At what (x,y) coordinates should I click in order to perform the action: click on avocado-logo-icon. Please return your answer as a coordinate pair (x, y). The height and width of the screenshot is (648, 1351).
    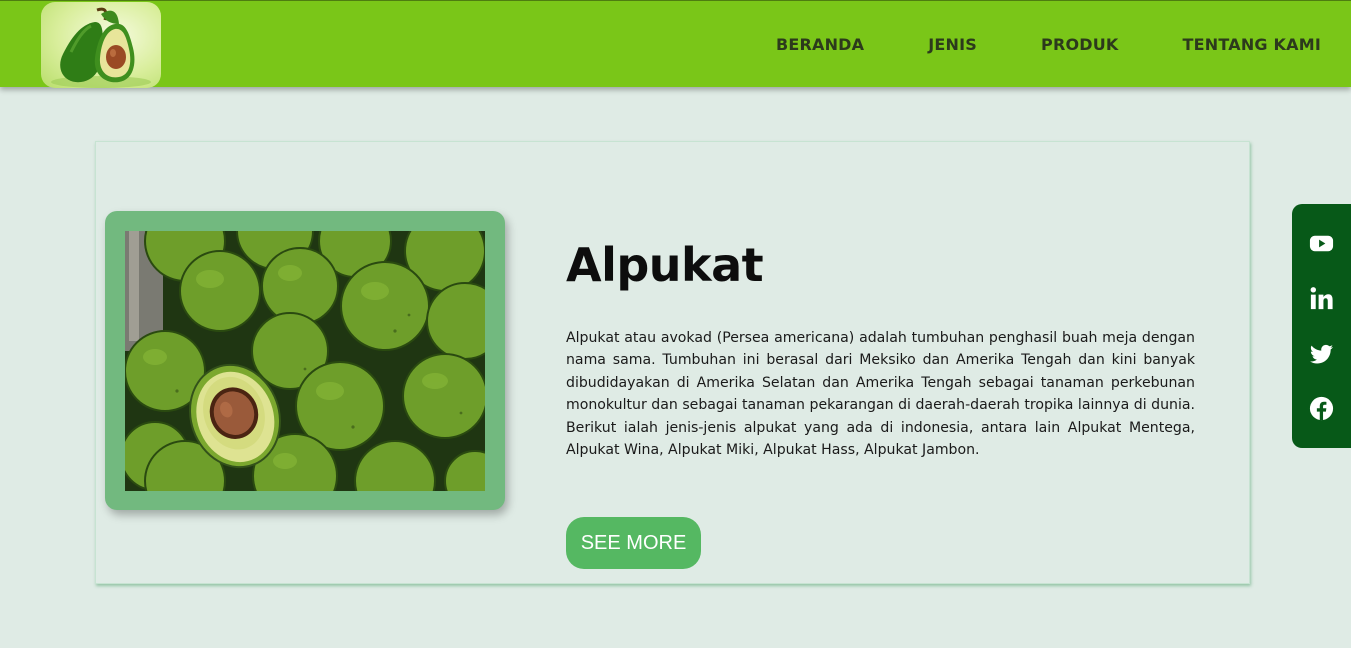
    Looking at the image, I should click on (101, 45).